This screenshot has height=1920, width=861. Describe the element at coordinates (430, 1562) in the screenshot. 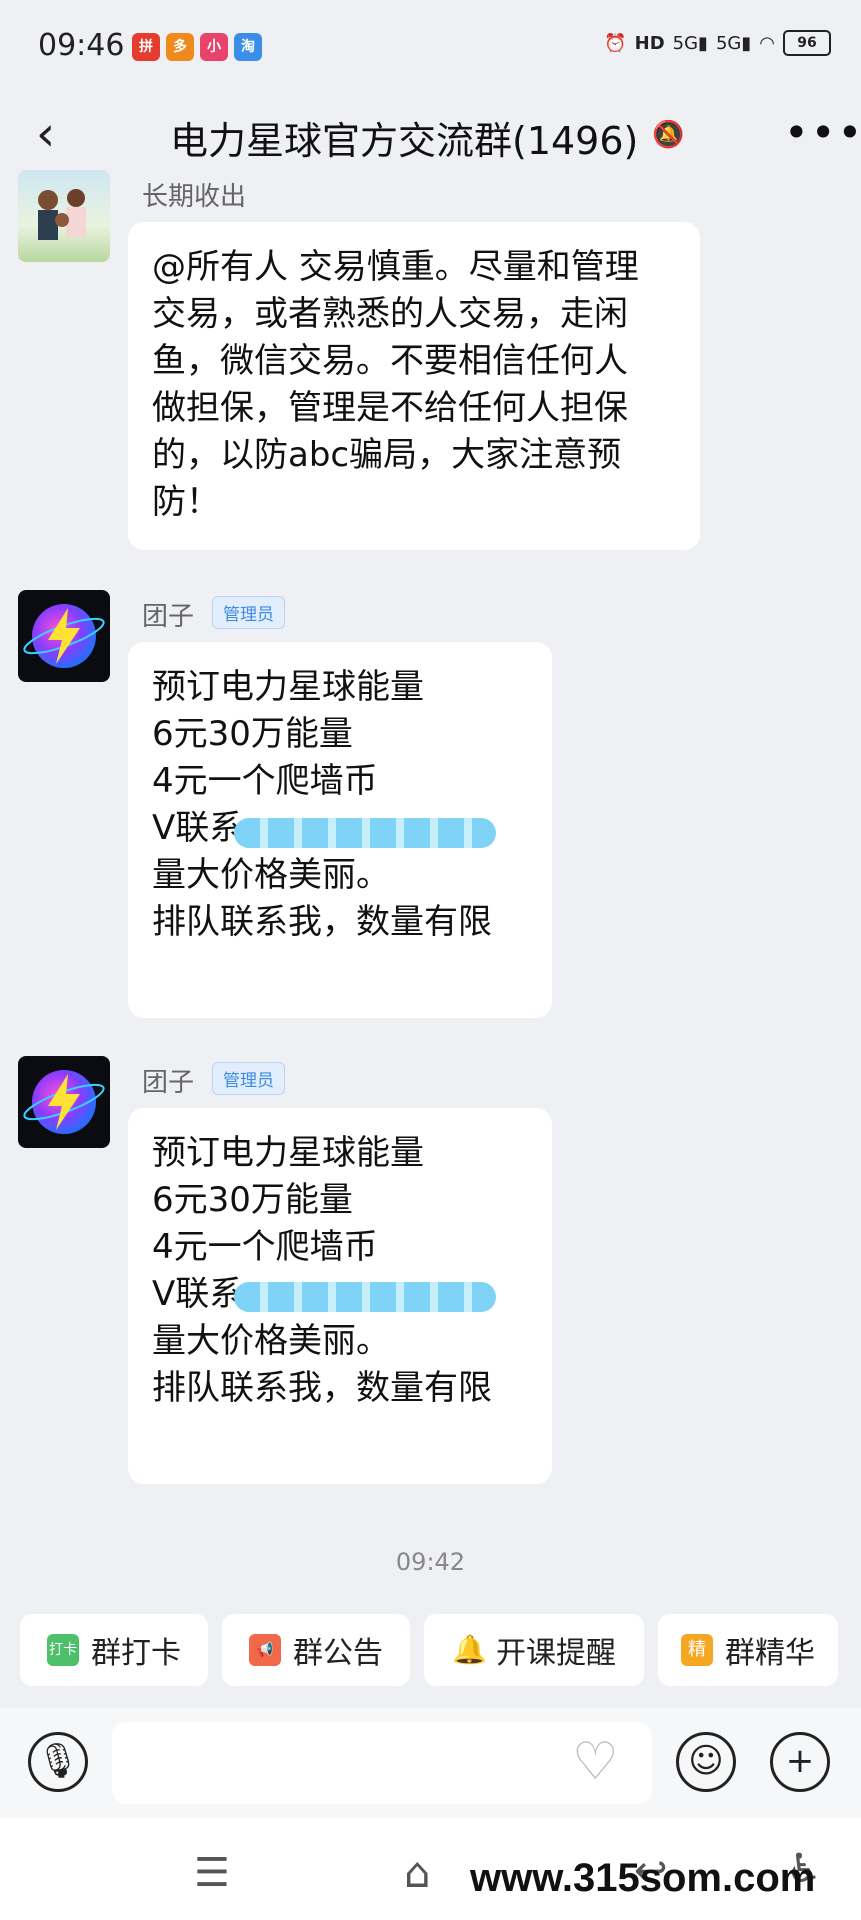

I see `message-timestamp: 09:42` at that location.